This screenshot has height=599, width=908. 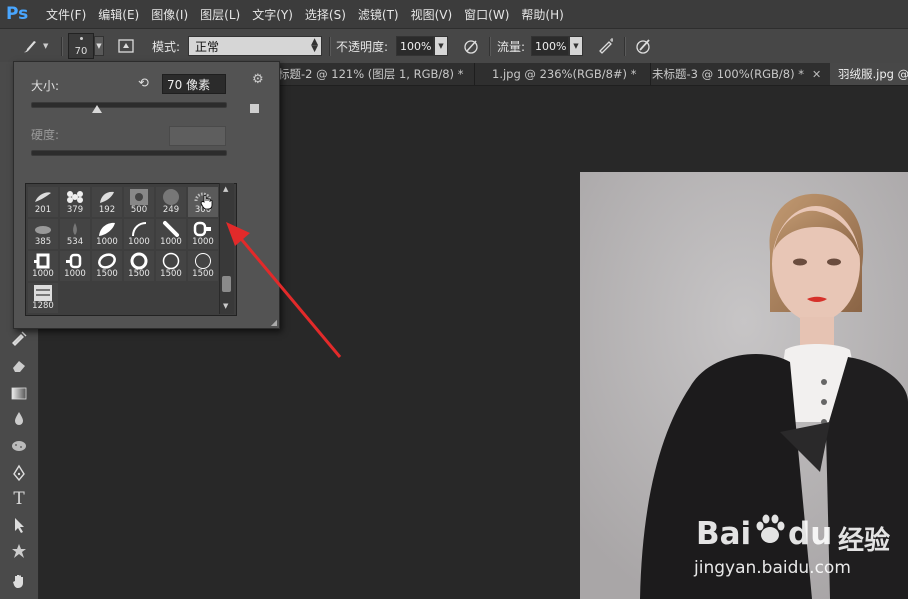 What do you see at coordinates (724, 534) in the screenshot?
I see `baidu-brand-left: Bai` at bounding box center [724, 534].